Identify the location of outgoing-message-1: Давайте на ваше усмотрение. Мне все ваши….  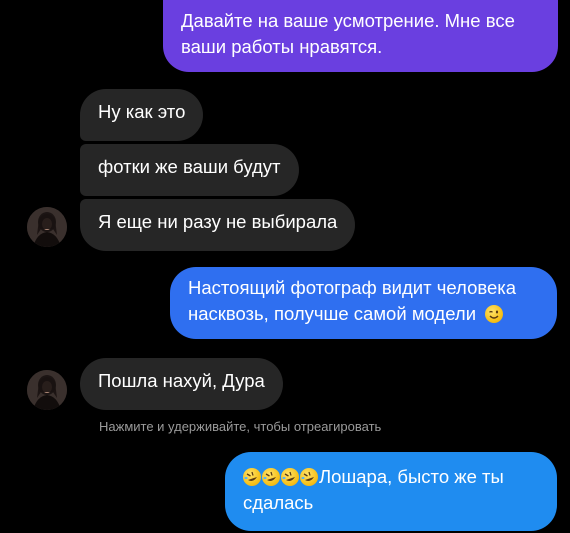
(360, 36).